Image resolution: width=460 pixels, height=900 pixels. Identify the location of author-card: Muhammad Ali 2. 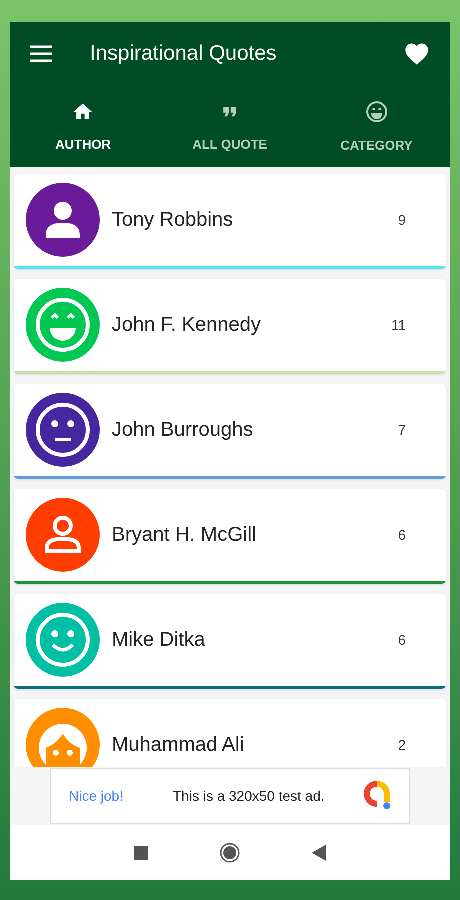
(230, 733).